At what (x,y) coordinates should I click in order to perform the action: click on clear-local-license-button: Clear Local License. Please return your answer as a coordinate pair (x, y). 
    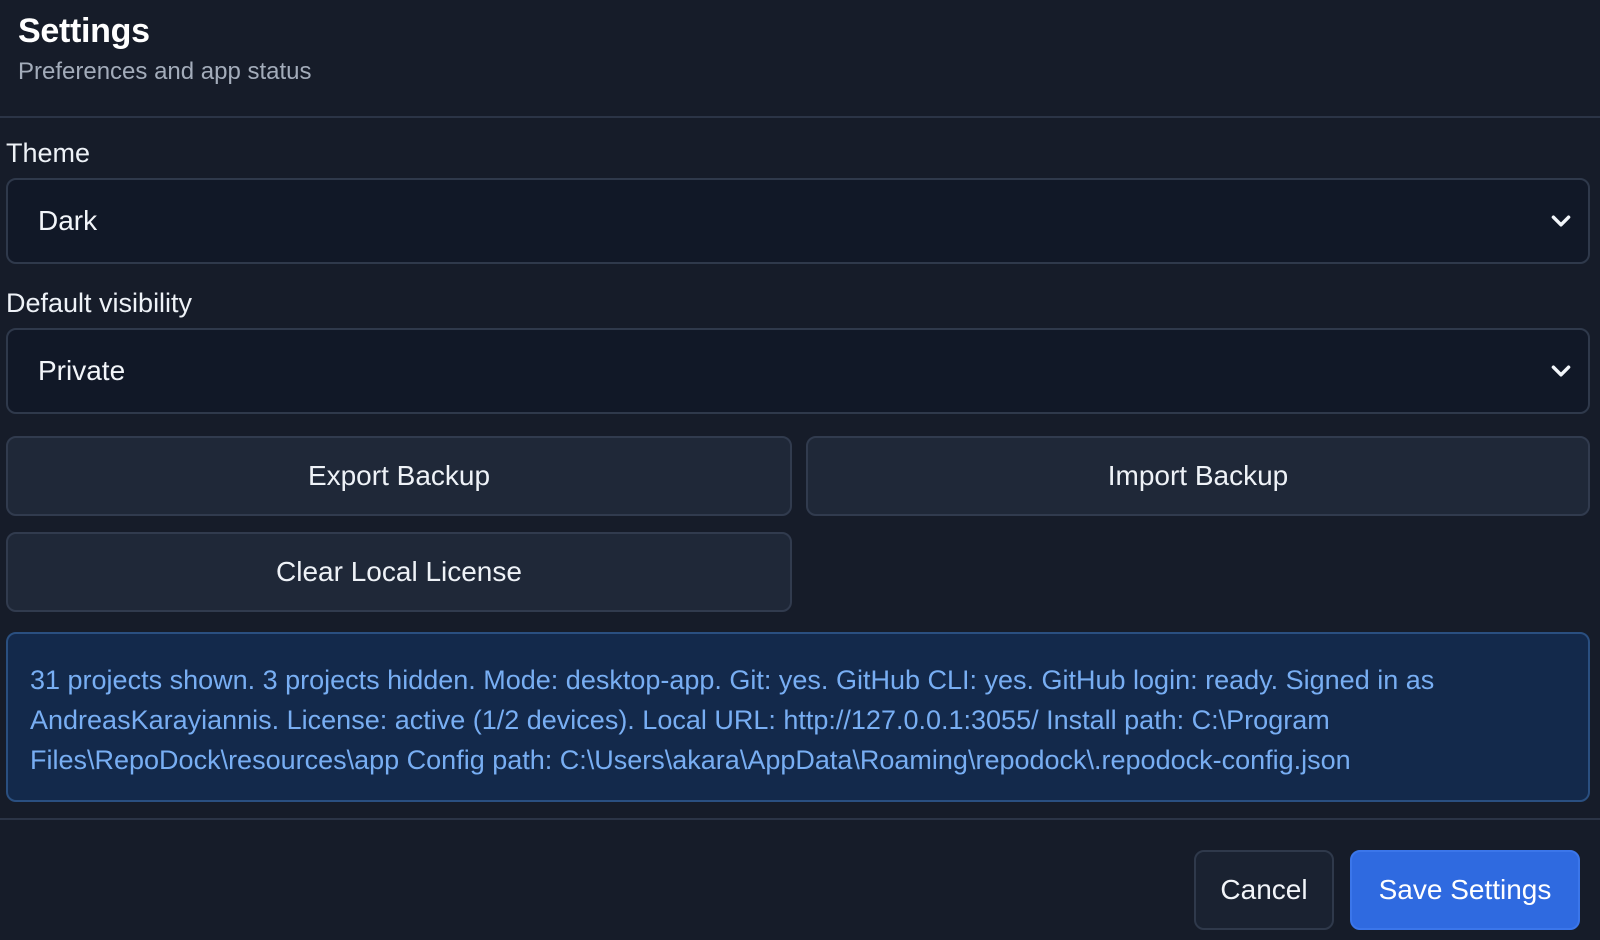
    Looking at the image, I should click on (399, 572).